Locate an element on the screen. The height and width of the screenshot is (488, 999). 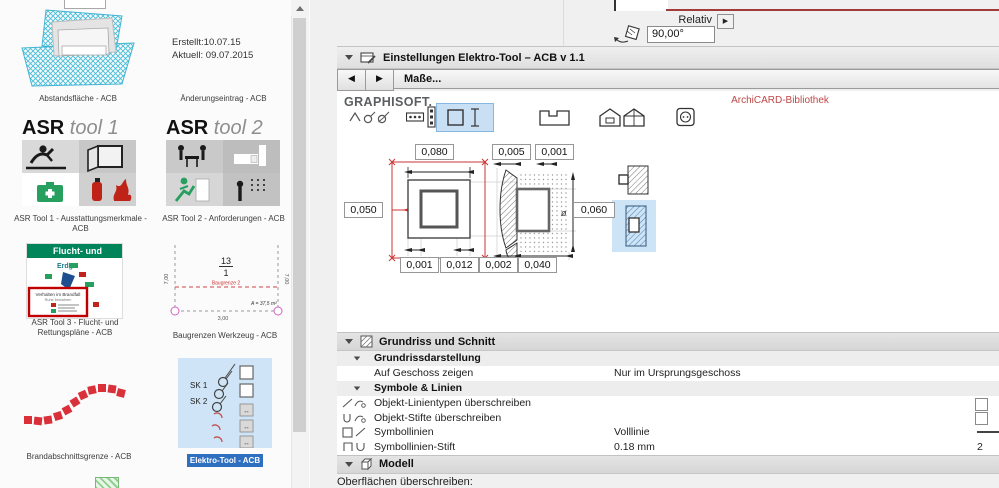
aenderungseintrag-thumbnail: Erstellt:10.07.15 Aktuell: 09.07.2015 is located at coordinates (212, 49).